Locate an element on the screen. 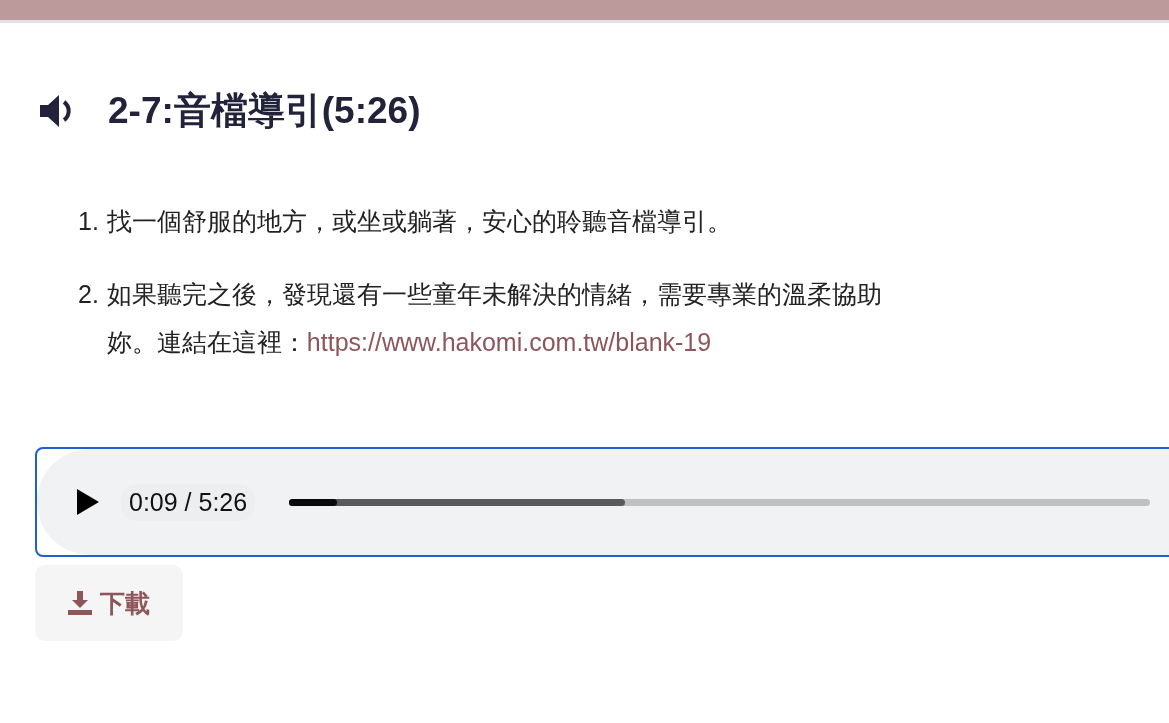 The width and height of the screenshot is (1169, 723). step-text: 找一個舒服的地方，或坐或躺著，安心的聆聽音檔導引。 is located at coordinates (419, 221).